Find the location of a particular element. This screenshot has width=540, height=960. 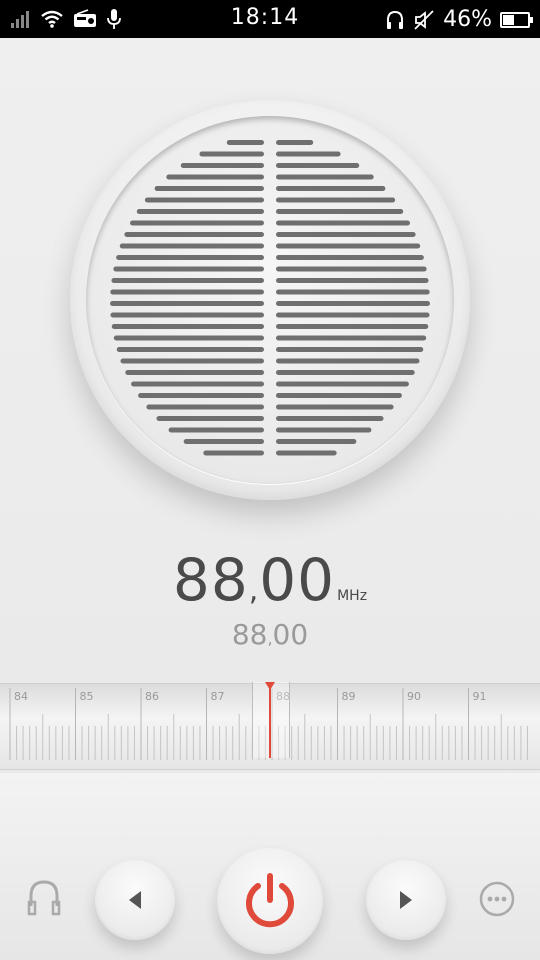

dial-label: 91 is located at coordinates (479, 696).